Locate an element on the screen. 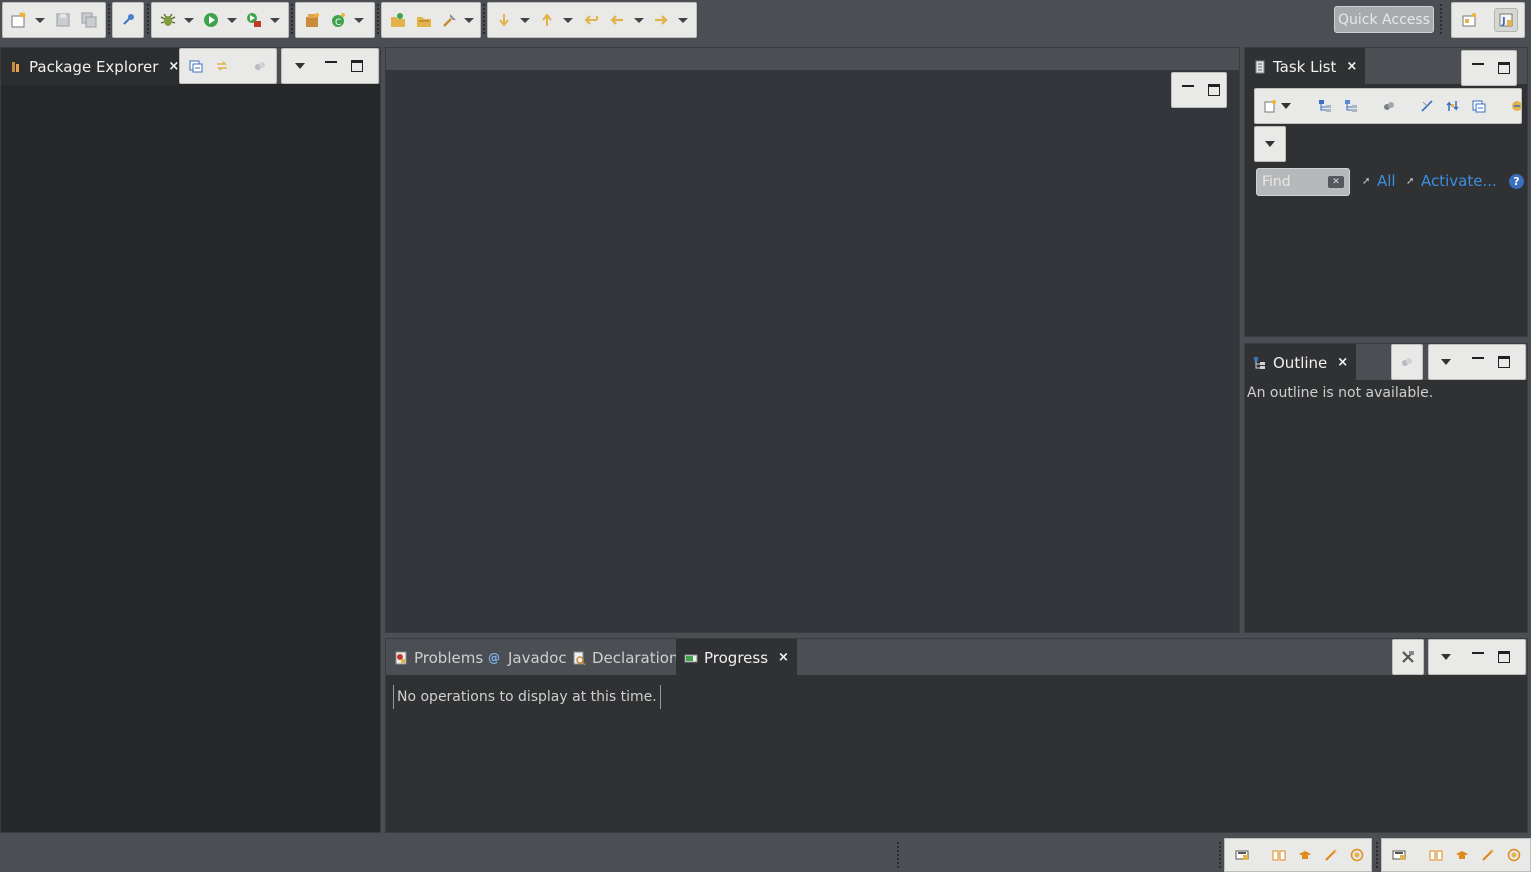 This screenshot has height=872, width=1531. back-icon is located at coordinates (617, 20).